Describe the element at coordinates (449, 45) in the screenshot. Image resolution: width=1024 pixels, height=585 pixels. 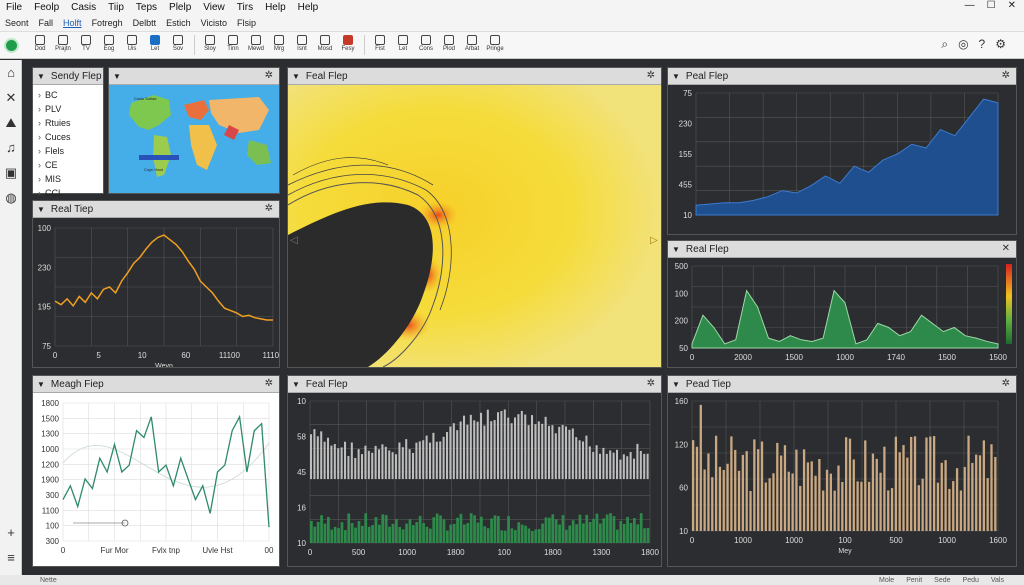
I see `toolbar-button: Plod` at that location.